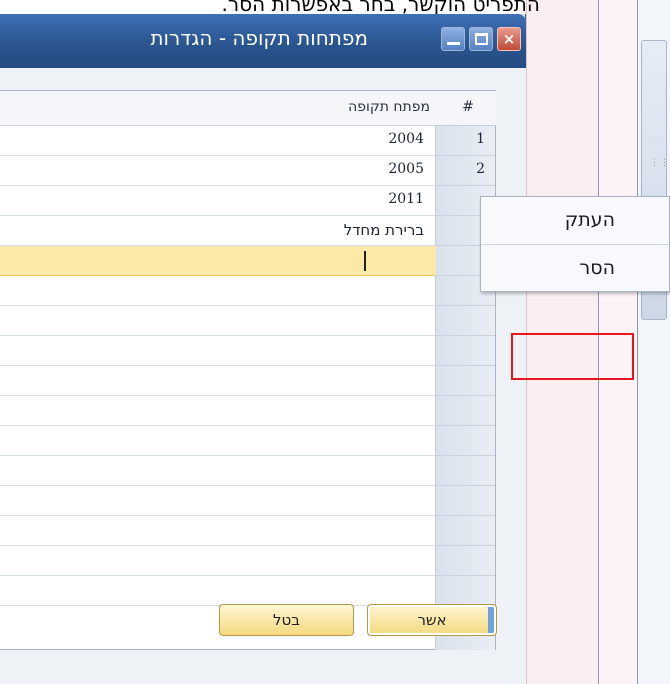 The image size is (670, 684). What do you see at coordinates (480, 169) in the screenshot?
I see `row-number: 2` at bounding box center [480, 169].